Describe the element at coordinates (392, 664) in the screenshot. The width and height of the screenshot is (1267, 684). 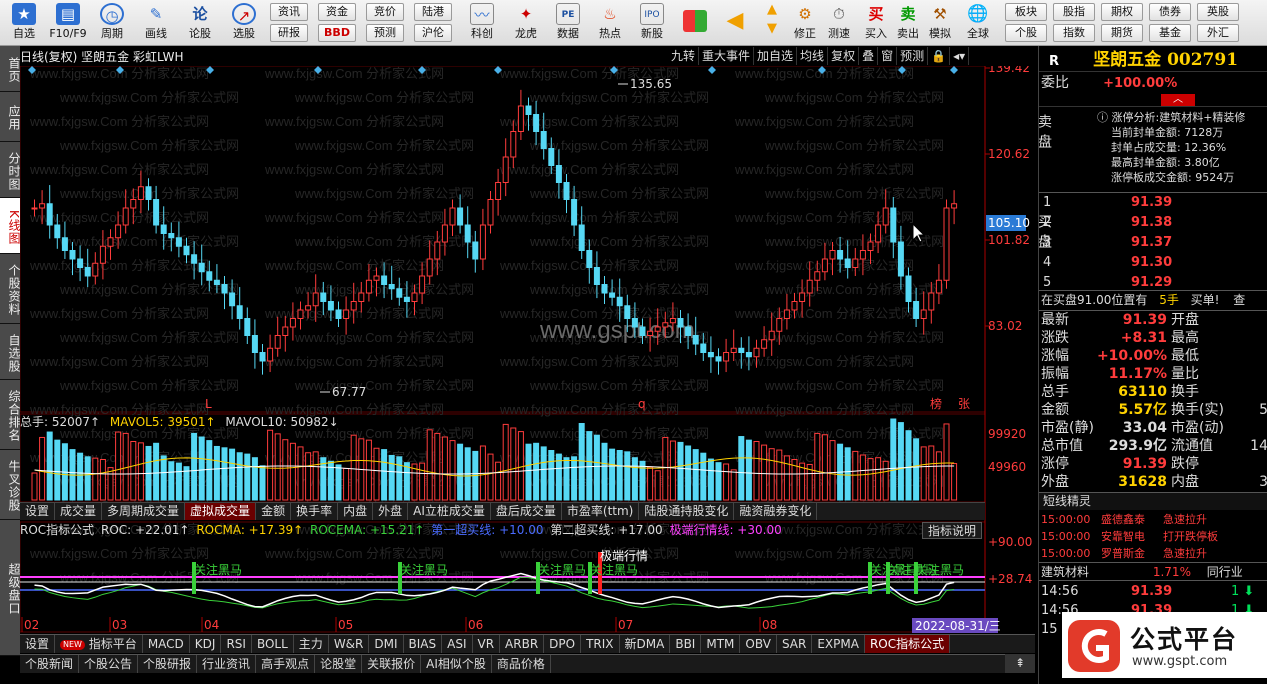
I see `ntab-related: 关联报价` at that location.